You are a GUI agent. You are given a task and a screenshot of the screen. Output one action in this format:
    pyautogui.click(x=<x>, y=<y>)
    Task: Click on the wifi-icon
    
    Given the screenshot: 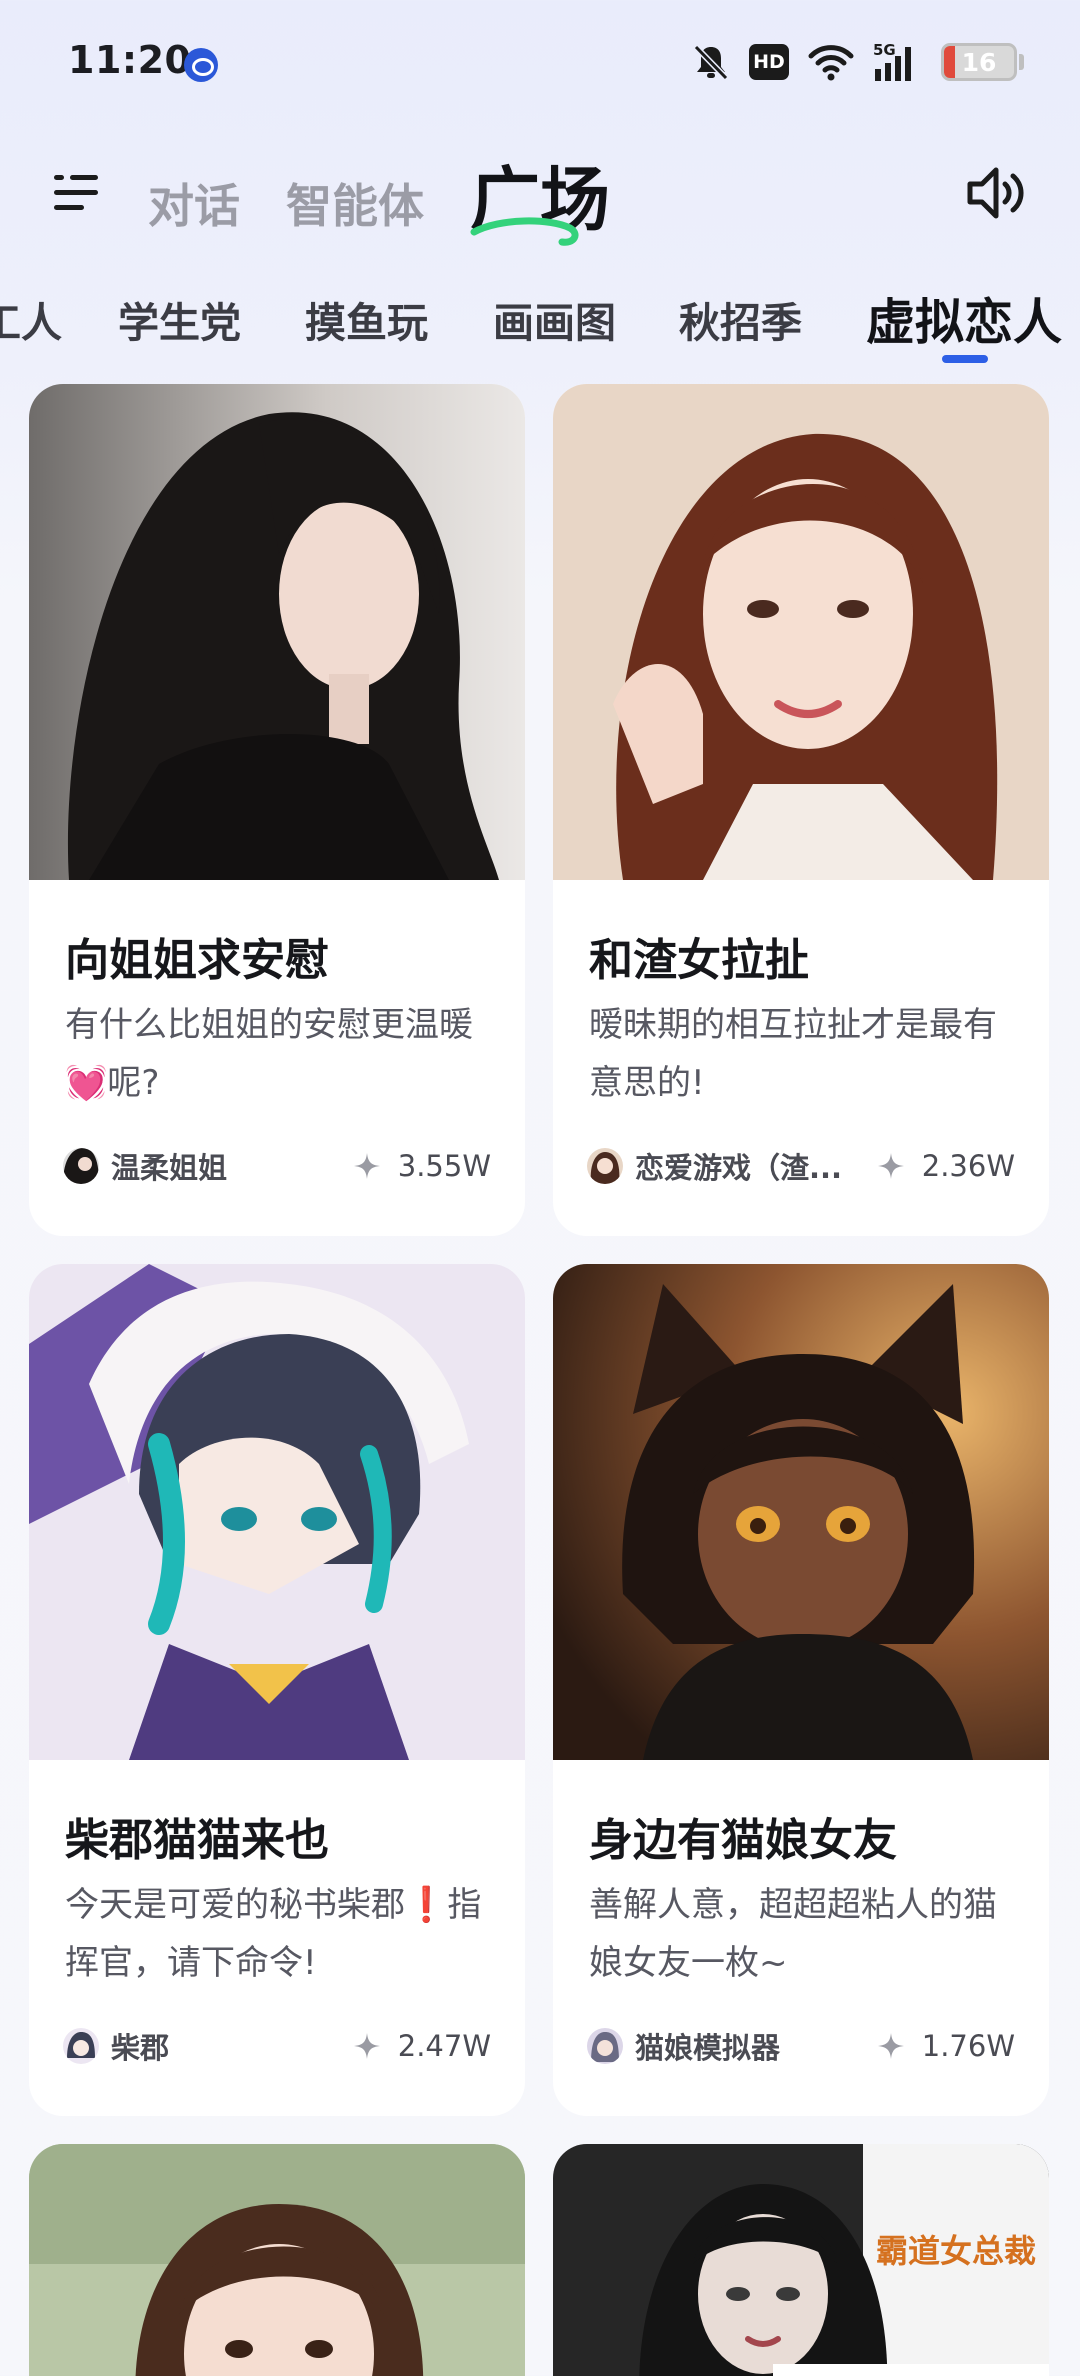 What is the action you would take?
    pyautogui.click(x=831, y=63)
    